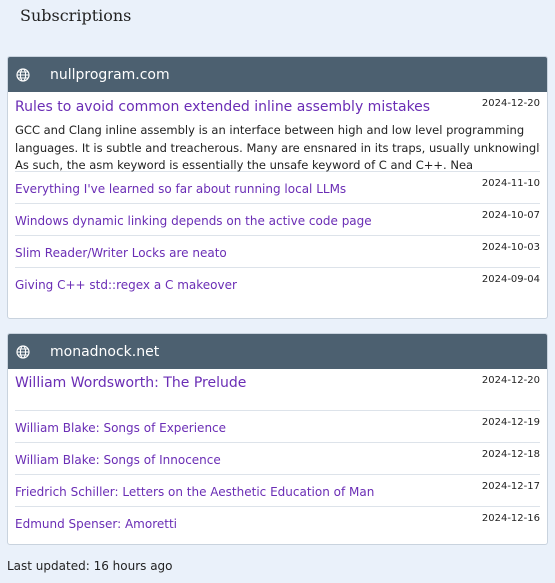  I want to click on feed-header: nullprogram.com, so click(277, 74).